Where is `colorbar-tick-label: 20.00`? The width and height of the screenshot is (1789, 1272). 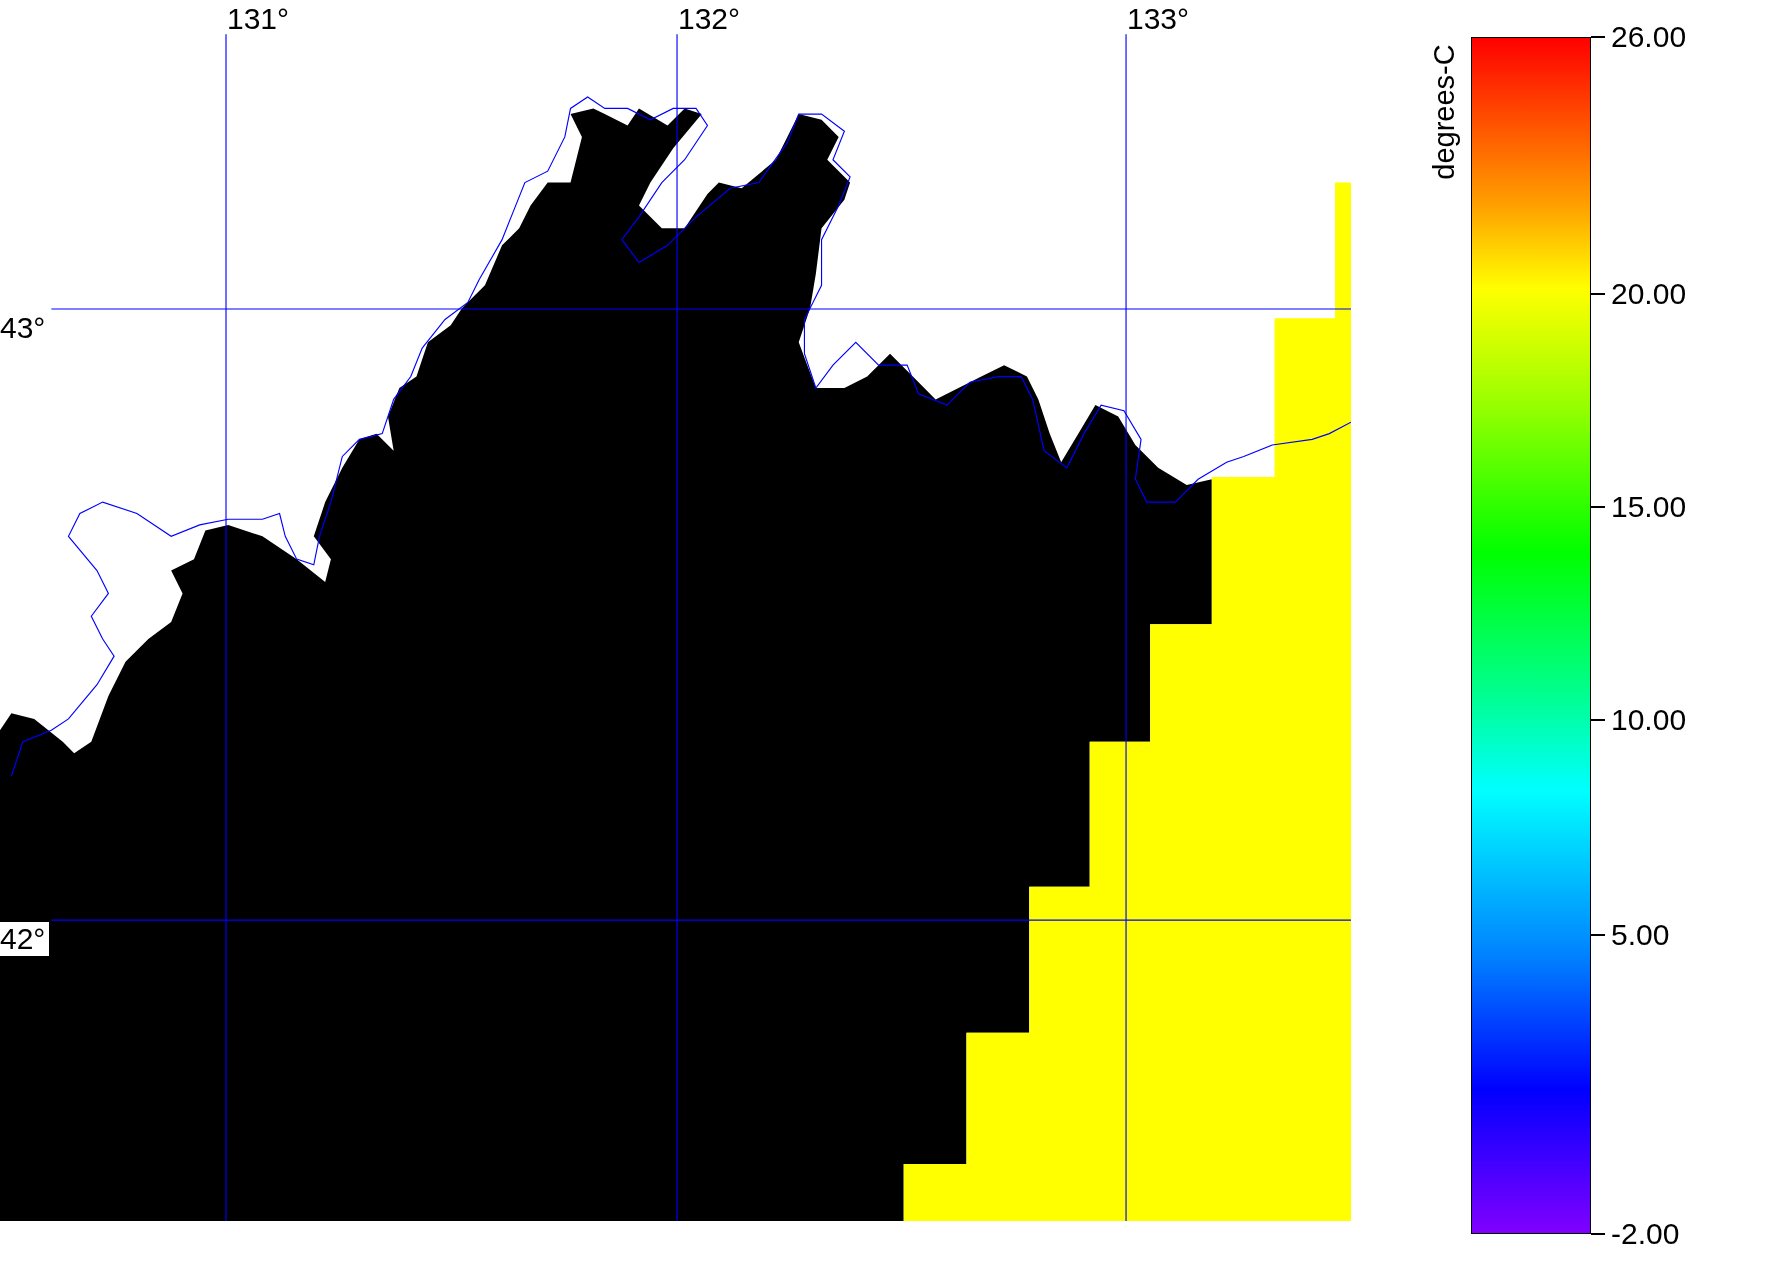
colorbar-tick-label: 20.00 is located at coordinates (1649, 294).